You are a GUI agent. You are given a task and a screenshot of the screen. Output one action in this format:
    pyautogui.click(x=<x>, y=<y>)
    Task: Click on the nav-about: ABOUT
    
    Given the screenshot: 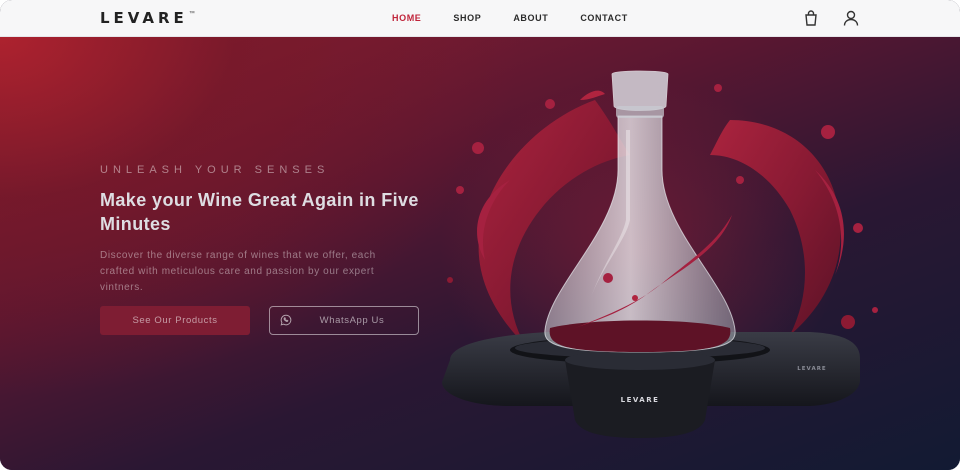 What is the action you would take?
    pyautogui.click(x=530, y=18)
    